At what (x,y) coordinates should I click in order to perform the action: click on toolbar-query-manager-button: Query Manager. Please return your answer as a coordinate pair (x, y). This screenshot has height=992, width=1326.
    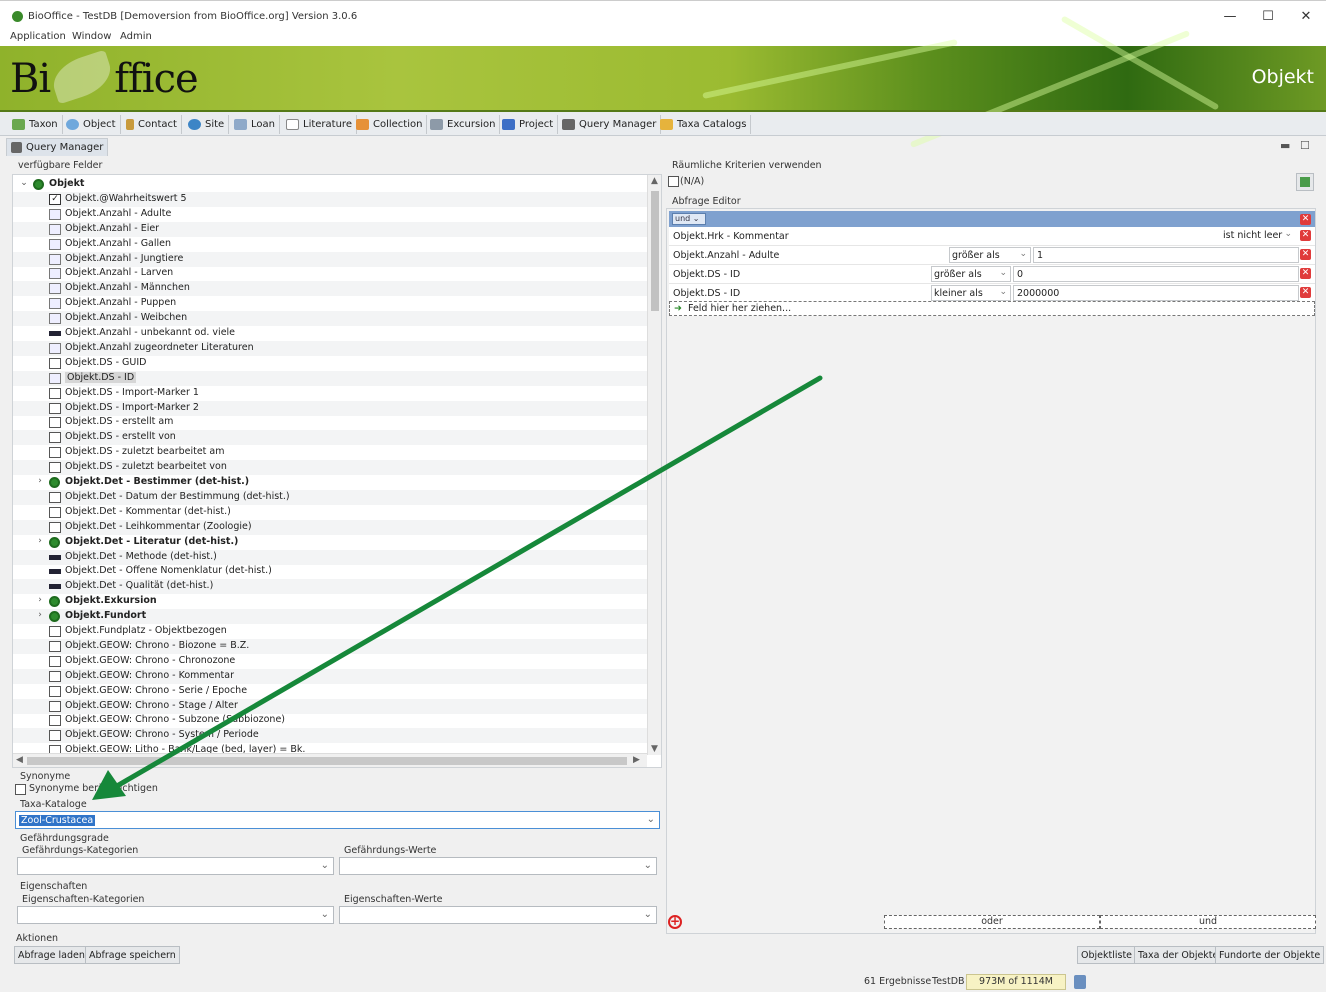
    Looking at the image, I should click on (611, 124).